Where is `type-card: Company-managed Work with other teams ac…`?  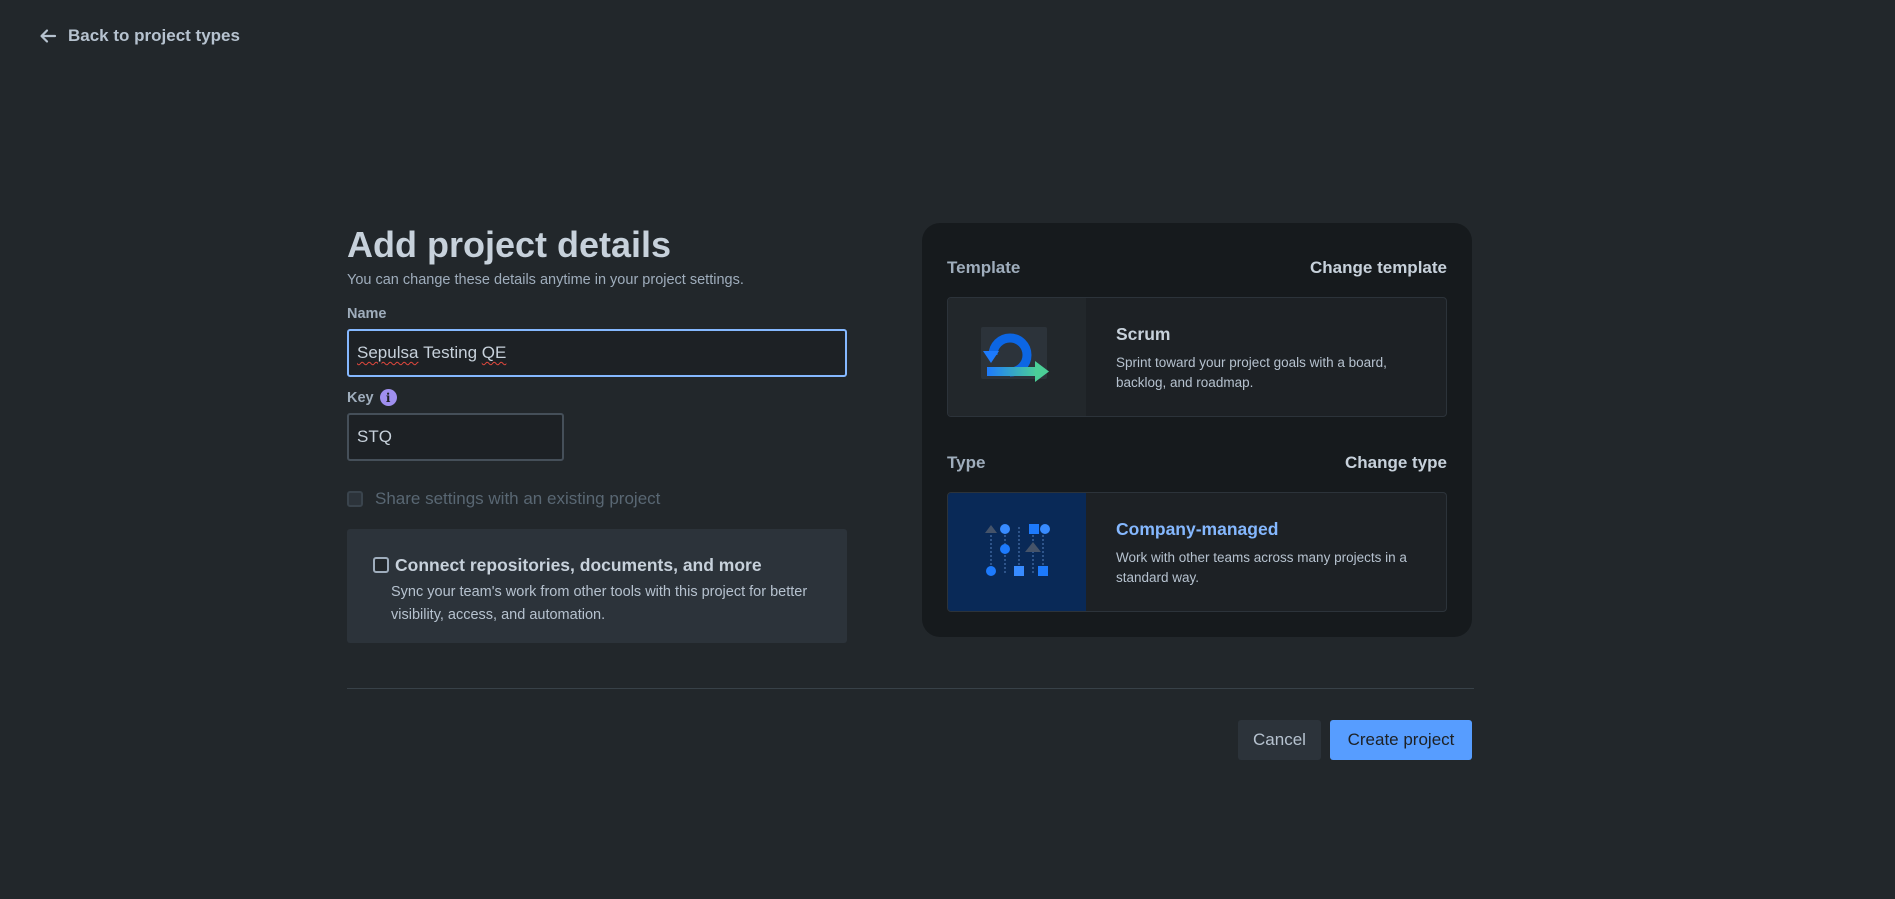 type-card: Company-managed Work with other teams ac… is located at coordinates (1197, 552).